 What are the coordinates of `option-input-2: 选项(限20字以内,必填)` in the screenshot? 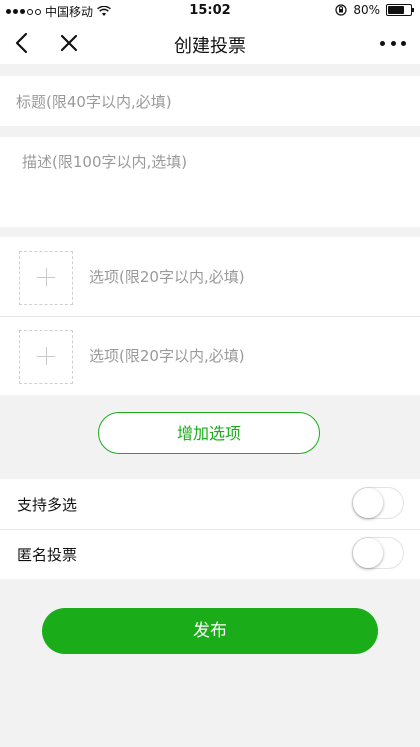 It's located at (167, 355).